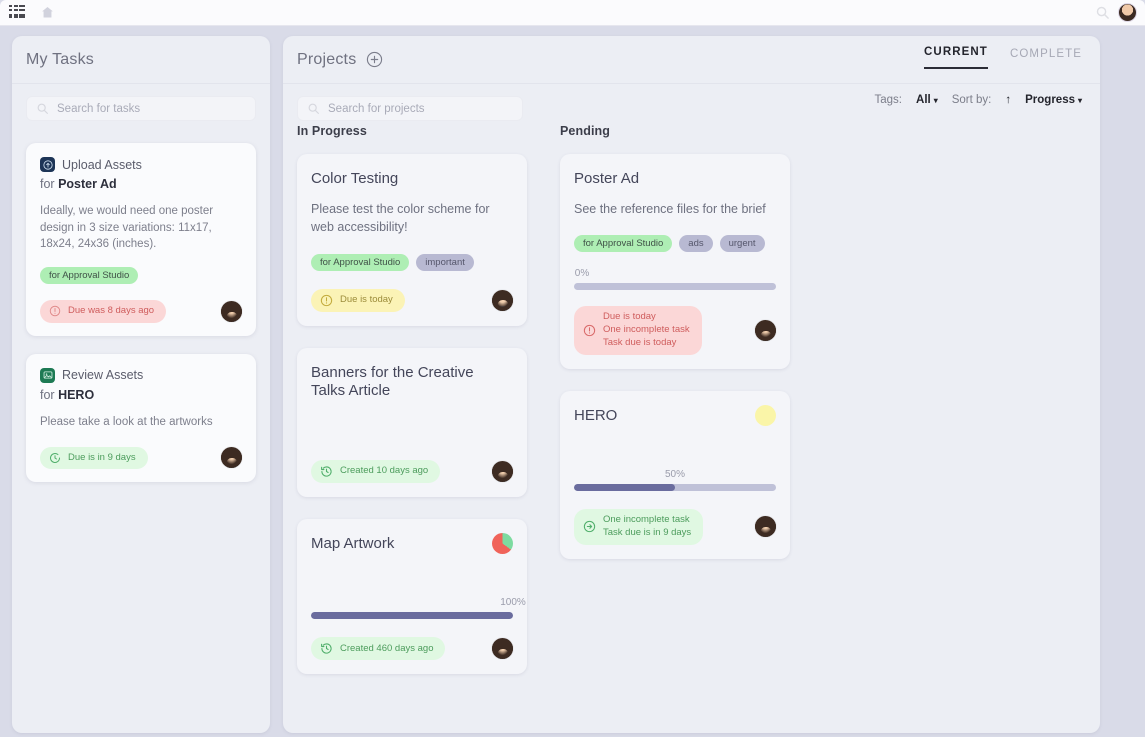 Image resolution: width=1145 pixels, height=737 pixels. What do you see at coordinates (103, 375) in the screenshot?
I see `task-name: Review Assets` at bounding box center [103, 375].